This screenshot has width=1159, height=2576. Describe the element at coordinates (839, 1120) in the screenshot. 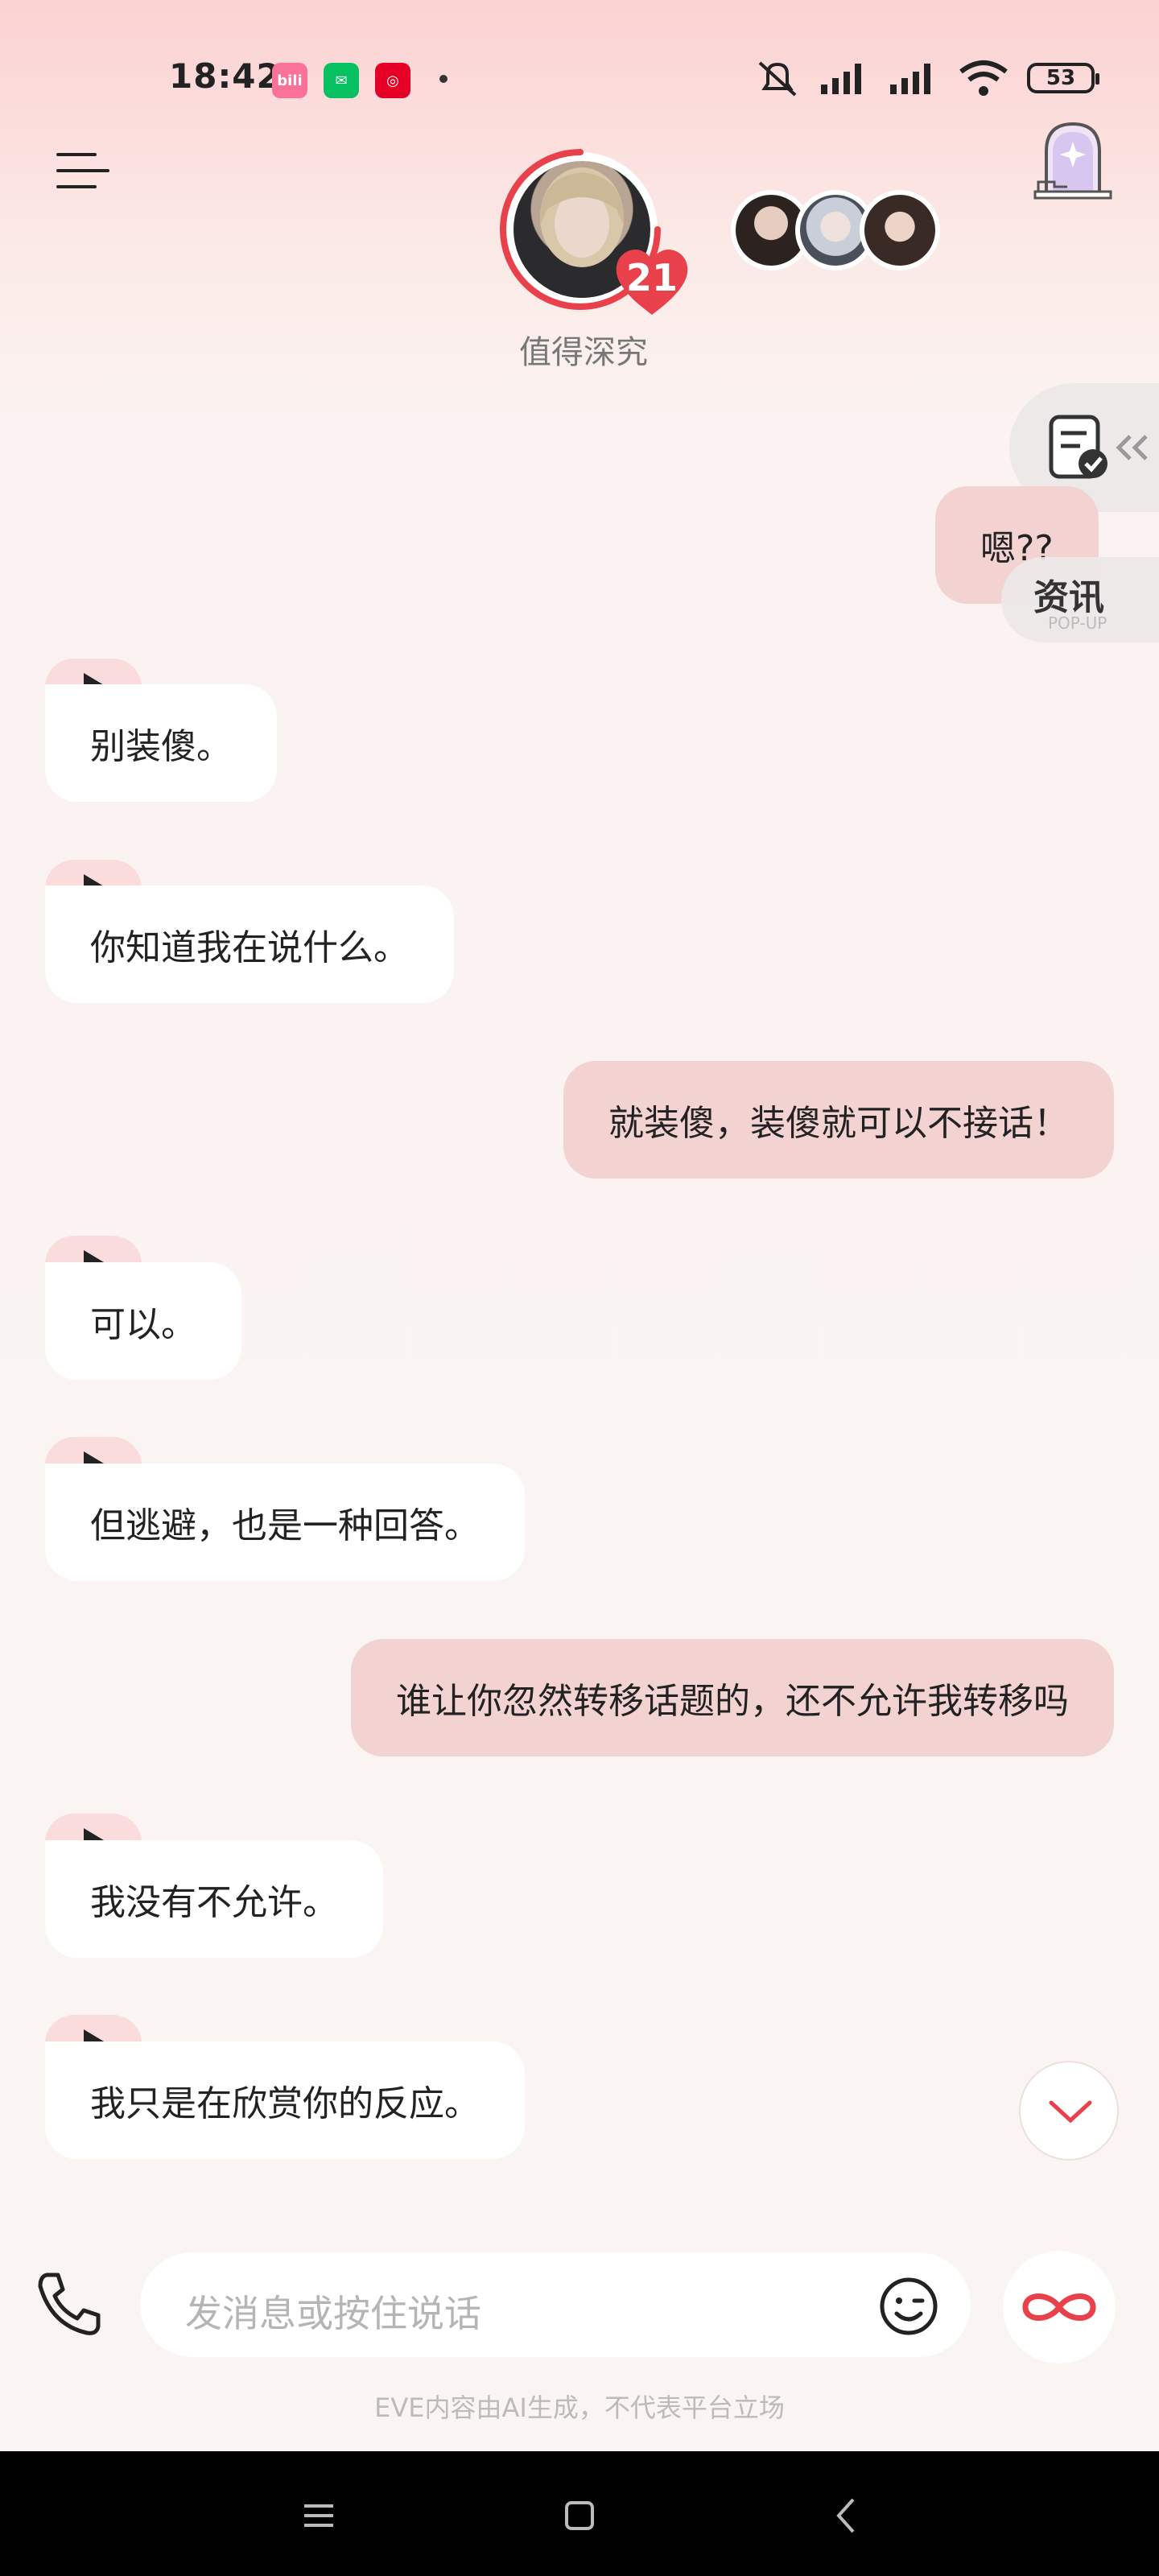

I see `message-bubble-user: 就装傻，装傻就可以不接话！` at that location.